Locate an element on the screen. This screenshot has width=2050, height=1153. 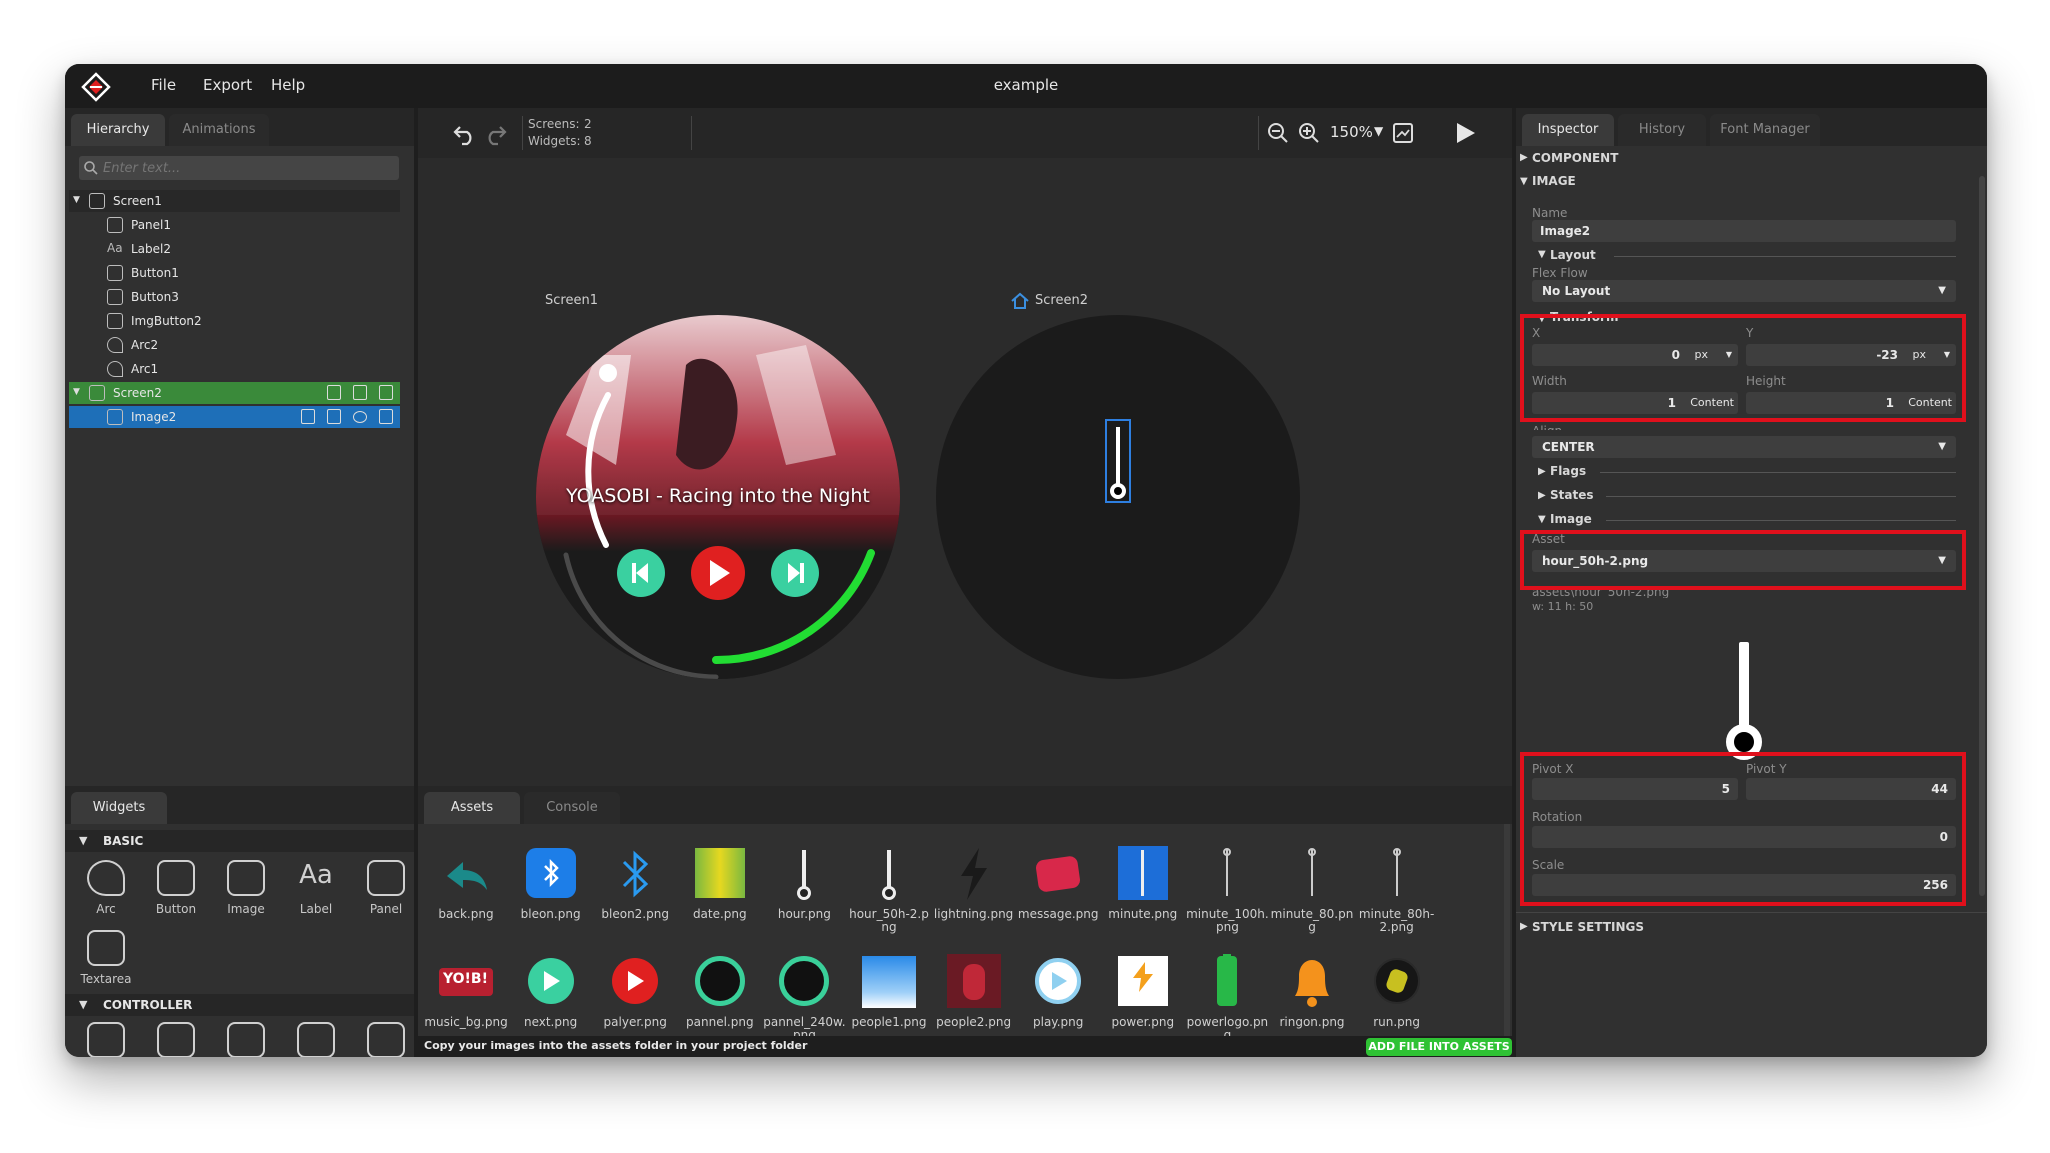
play-icon is located at coordinates (1465, 133).